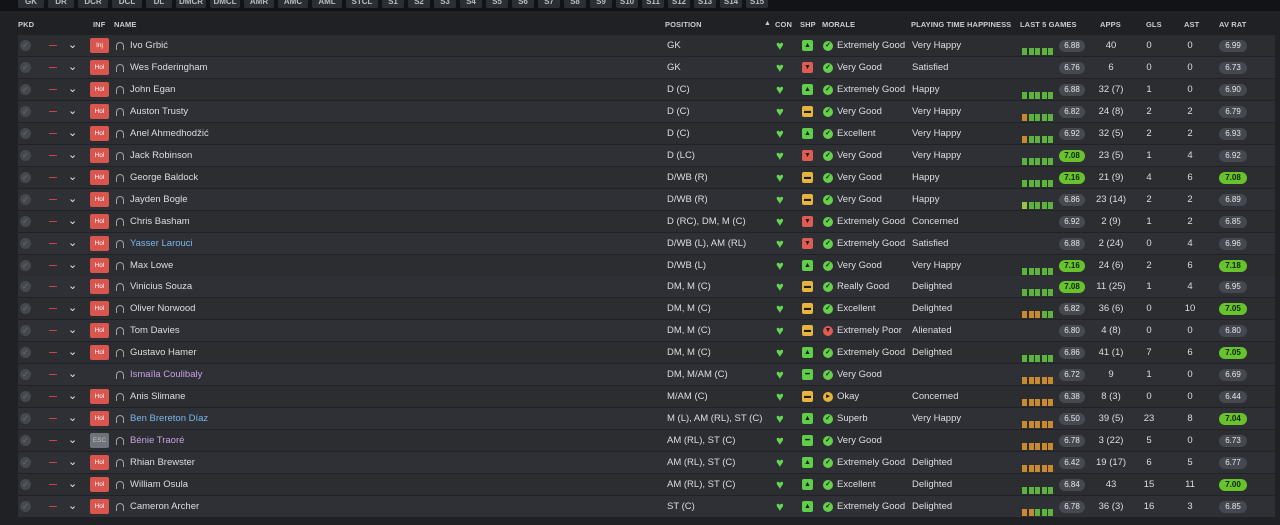  I want to click on col-inf: INF, so click(99, 24).